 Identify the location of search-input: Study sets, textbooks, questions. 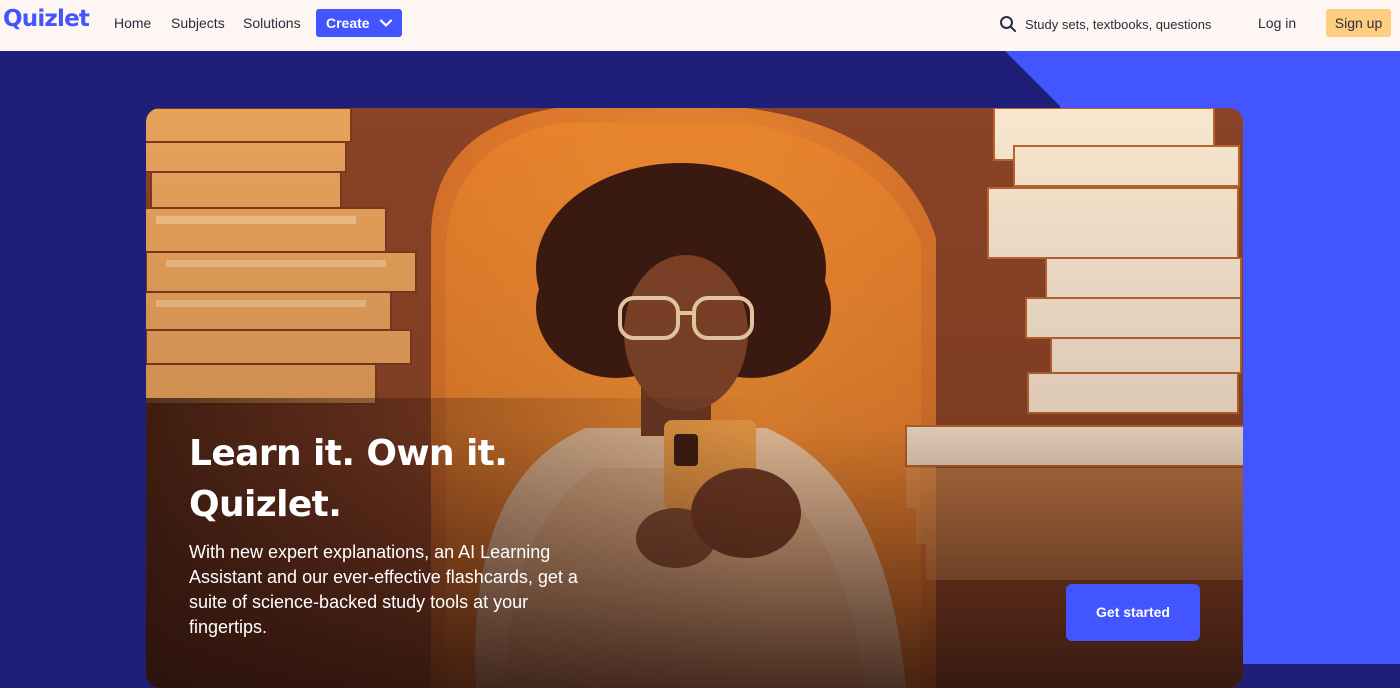
(1109, 24).